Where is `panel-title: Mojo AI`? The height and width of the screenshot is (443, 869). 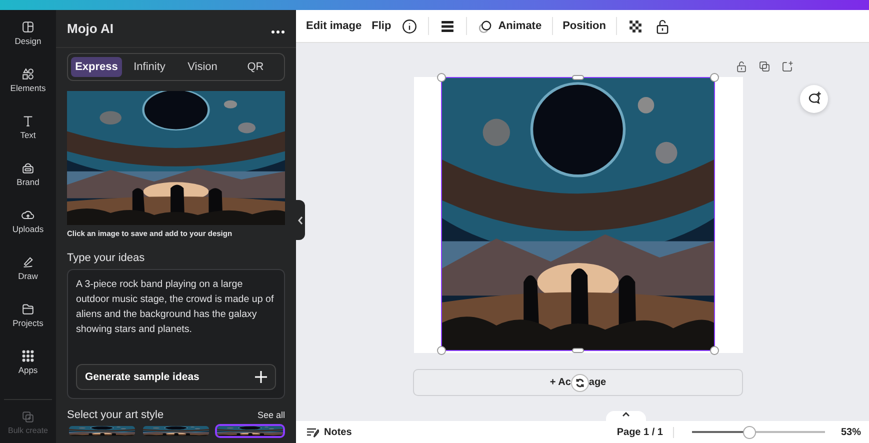 panel-title: Mojo AI is located at coordinates (90, 28).